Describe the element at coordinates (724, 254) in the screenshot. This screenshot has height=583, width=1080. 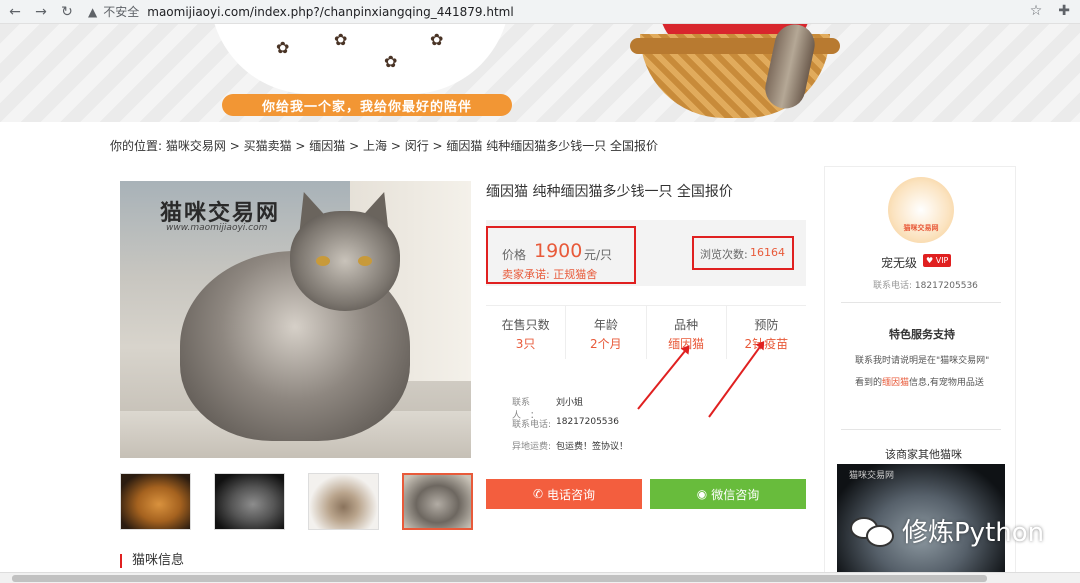
I see `views-label: 浏览次数:` at that location.